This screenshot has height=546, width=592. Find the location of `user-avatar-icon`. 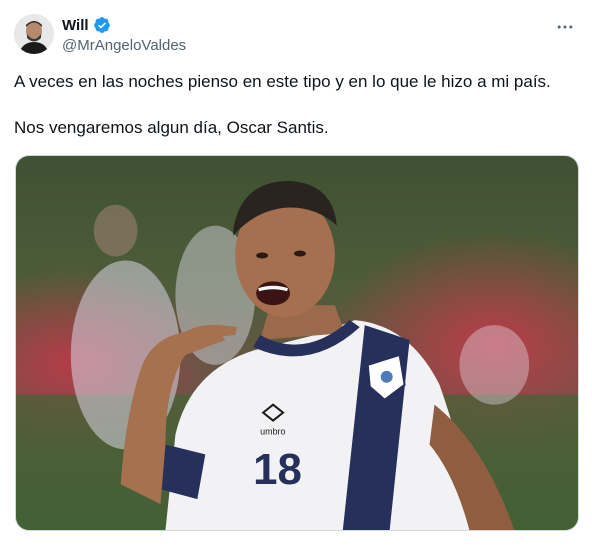

user-avatar-icon is located at coordinates (34, 34).